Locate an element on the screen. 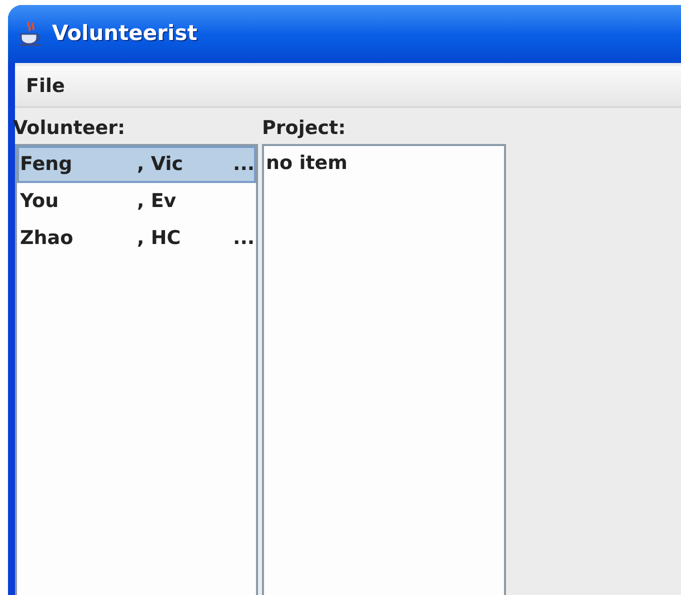 This screenshot has height=595, width=681. coffee-cup-icon is located at coordinates (31, 34).